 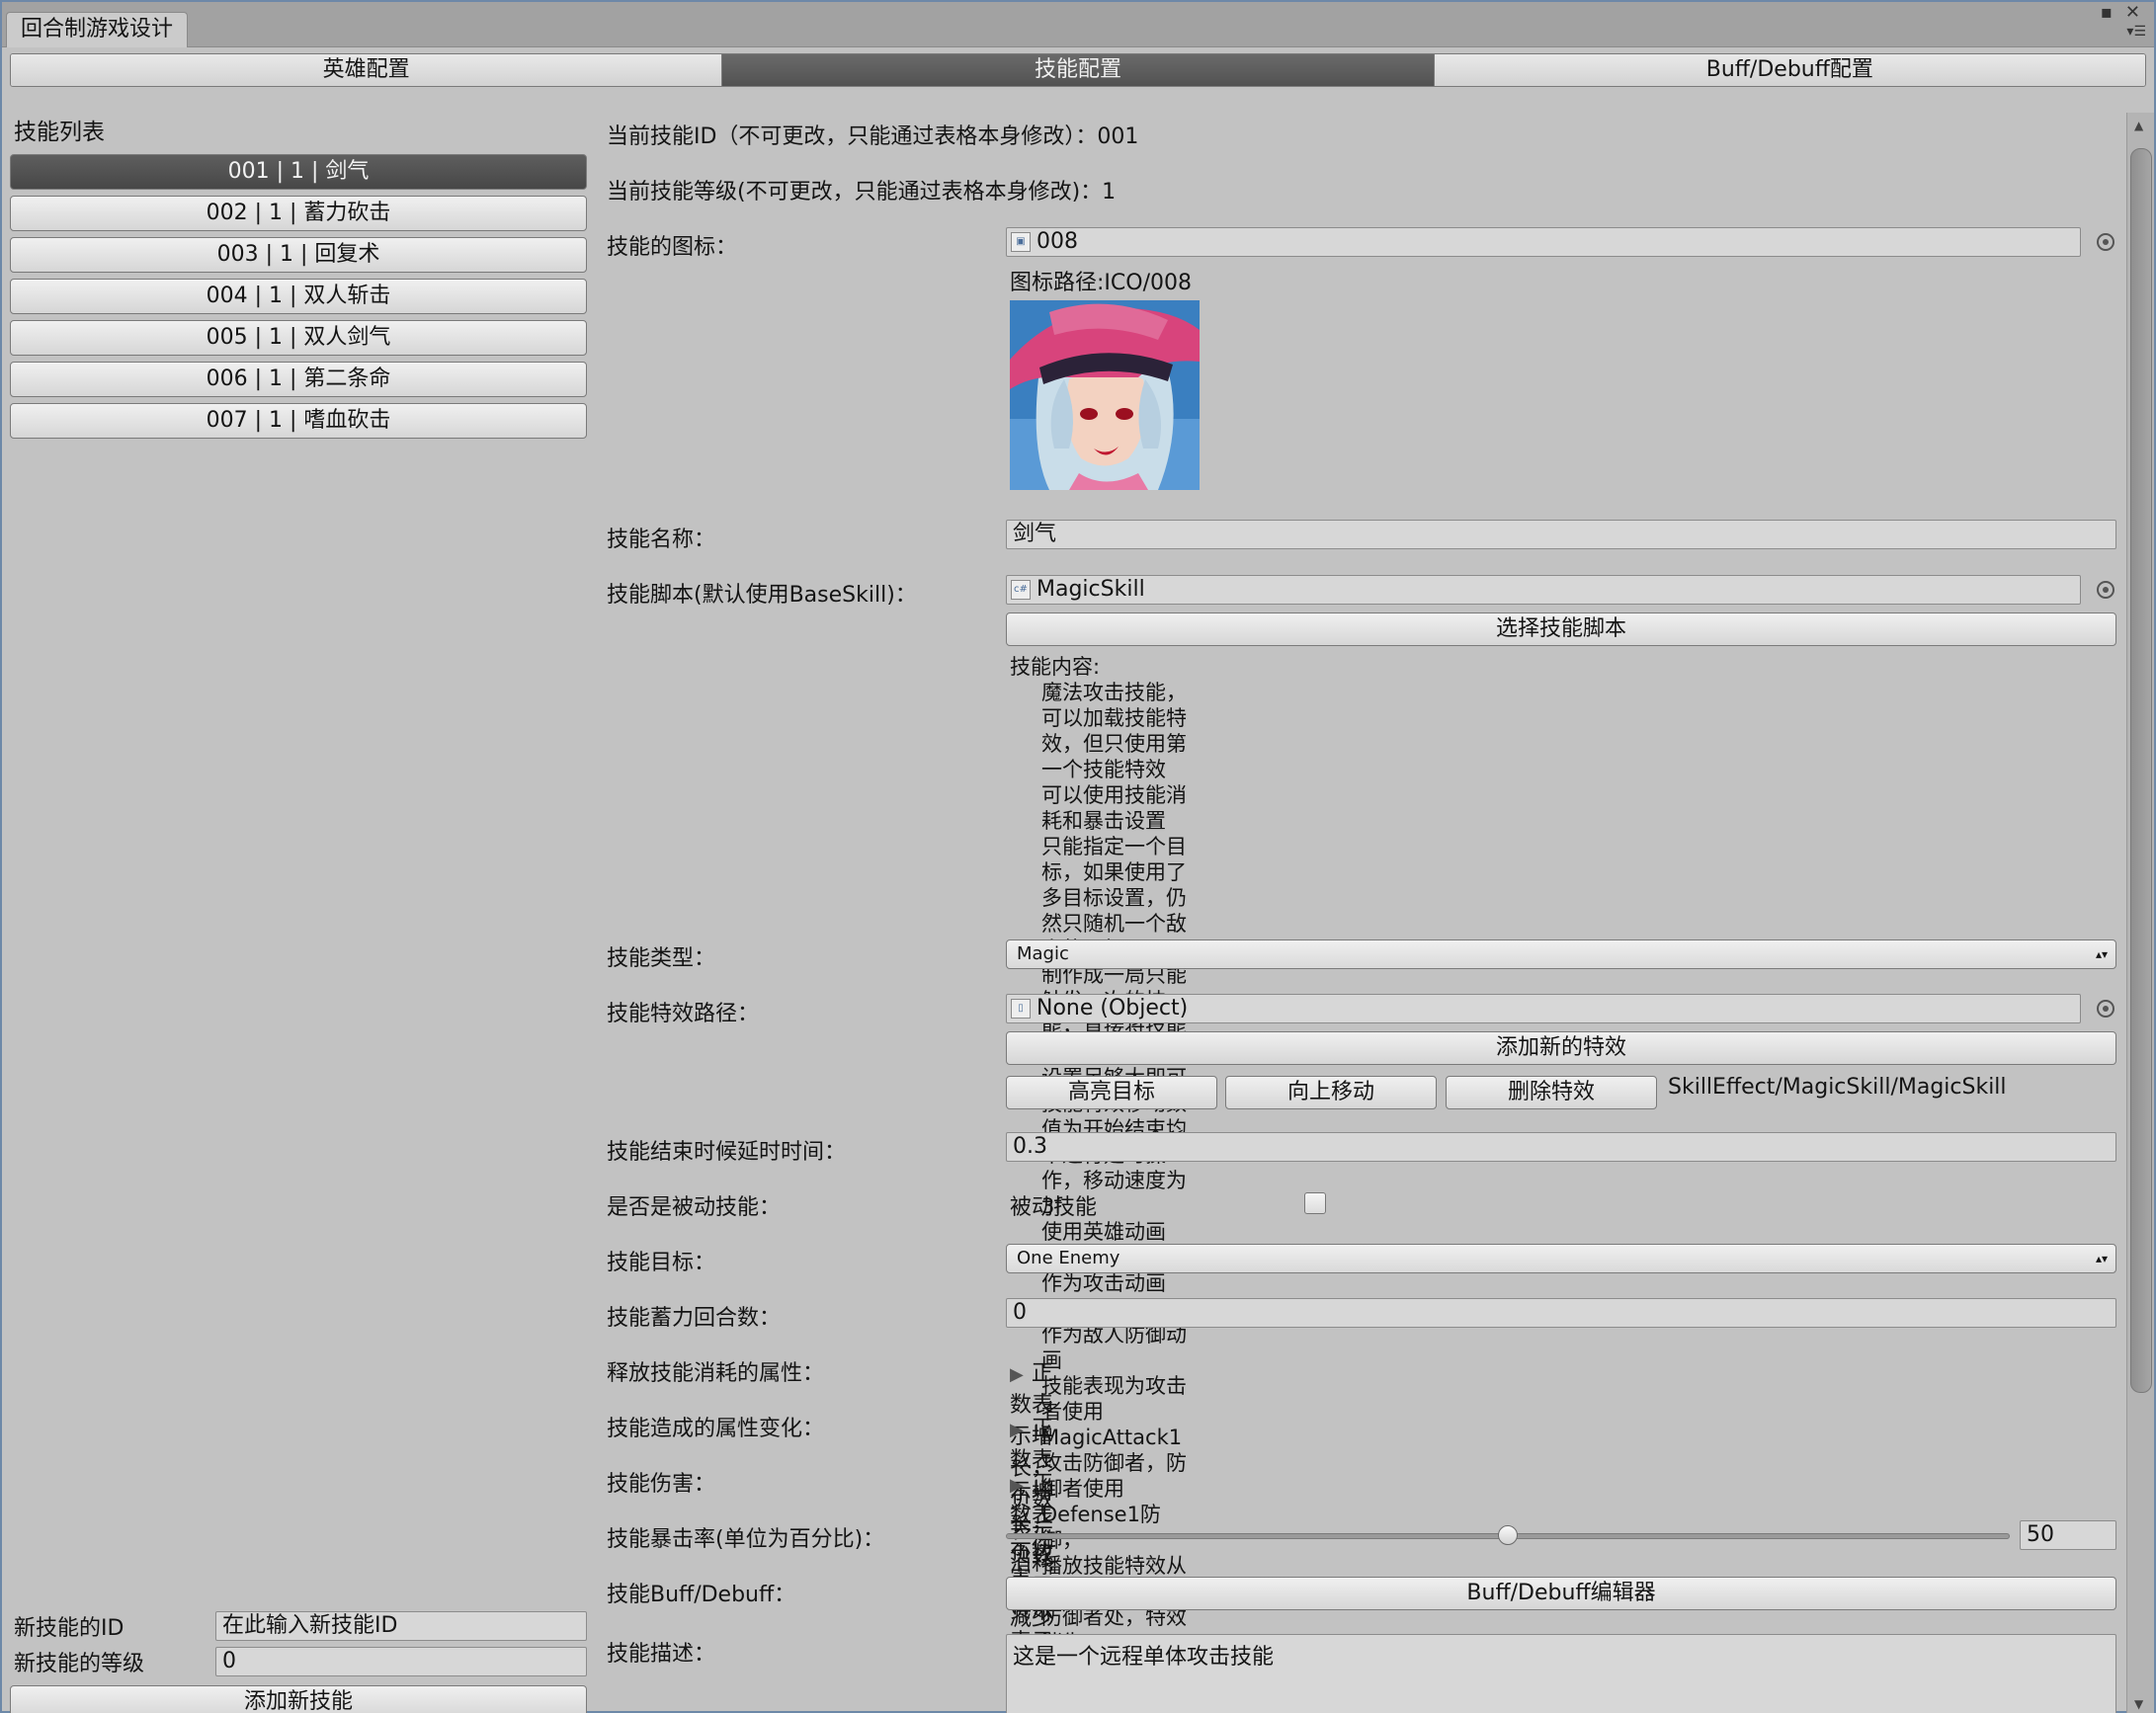 What do you see at coordinates (684, 1014) in the screenshot?
I see `skill-effect-label: 技能特效路径：` at bounding box center [684, 1014].